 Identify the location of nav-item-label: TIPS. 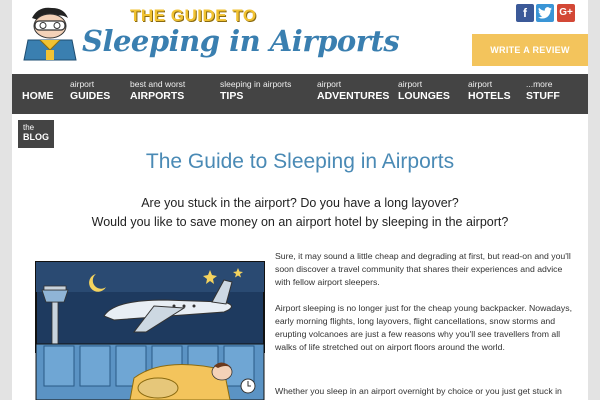
(232, 96).